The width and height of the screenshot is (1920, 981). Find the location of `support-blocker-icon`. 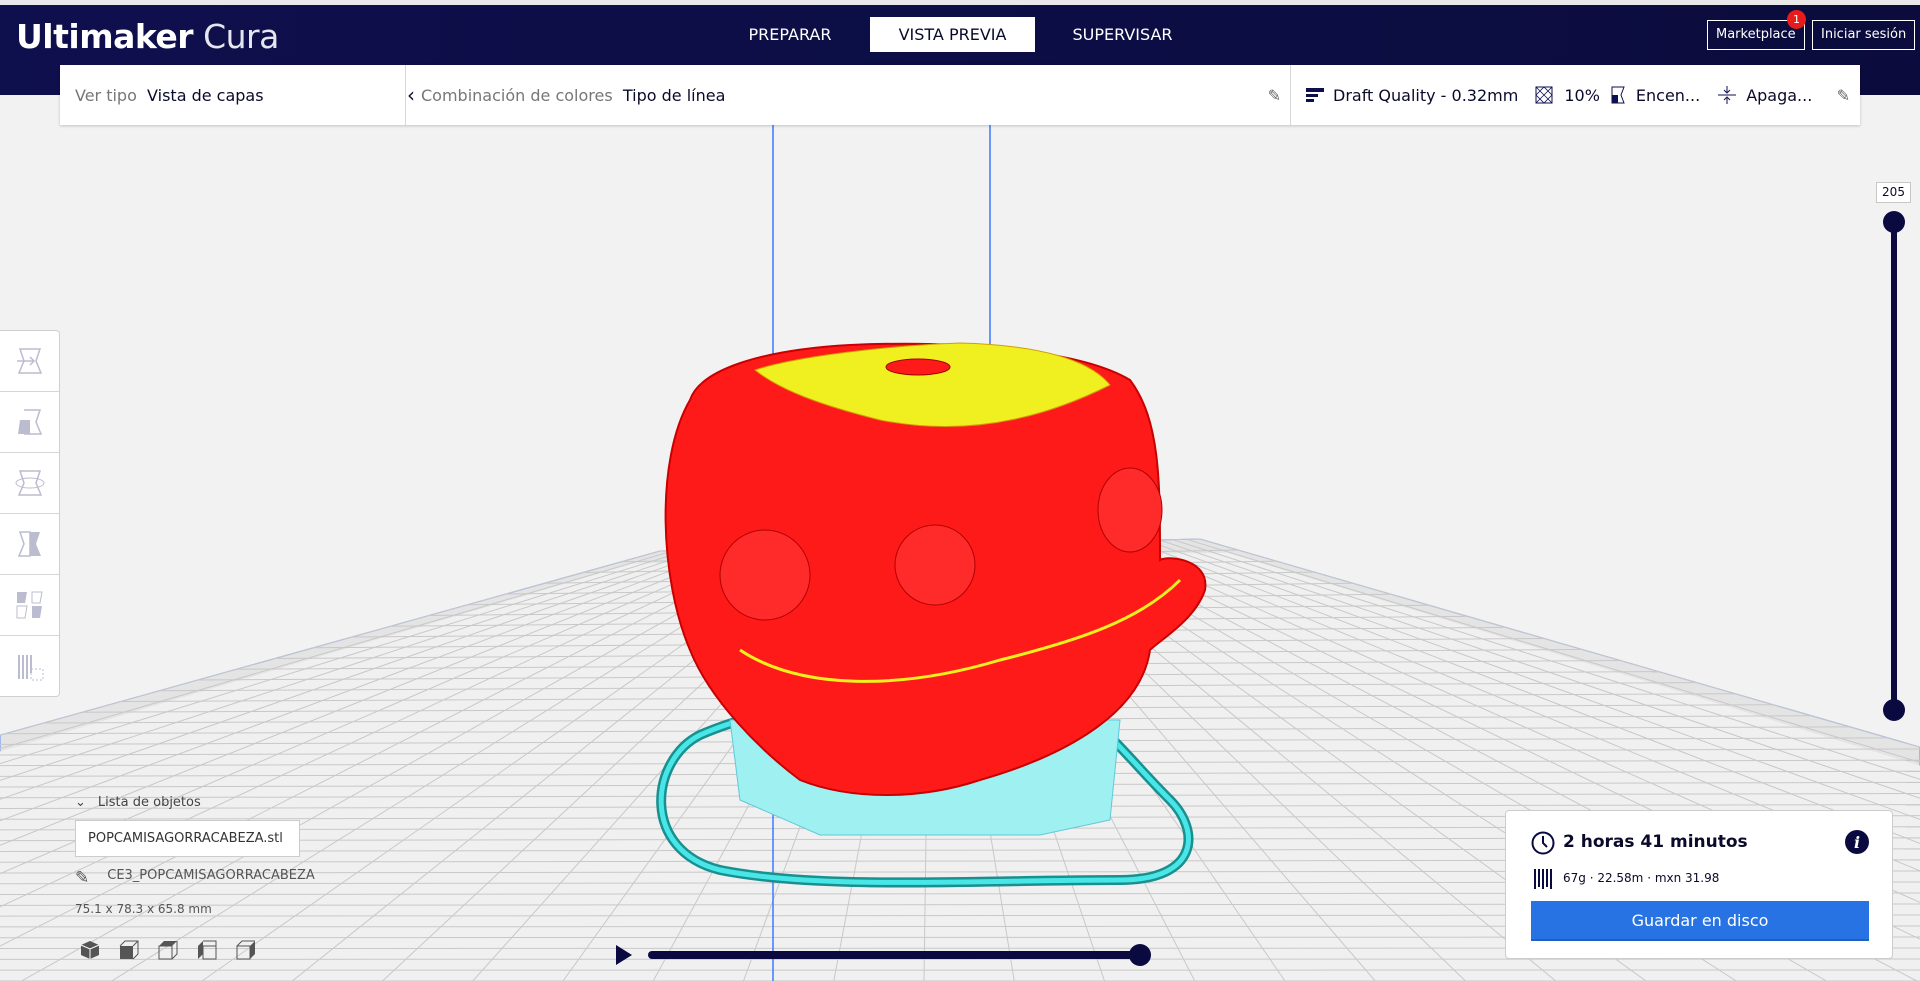

support-blocker-icon is located at coordinates (30, 667).